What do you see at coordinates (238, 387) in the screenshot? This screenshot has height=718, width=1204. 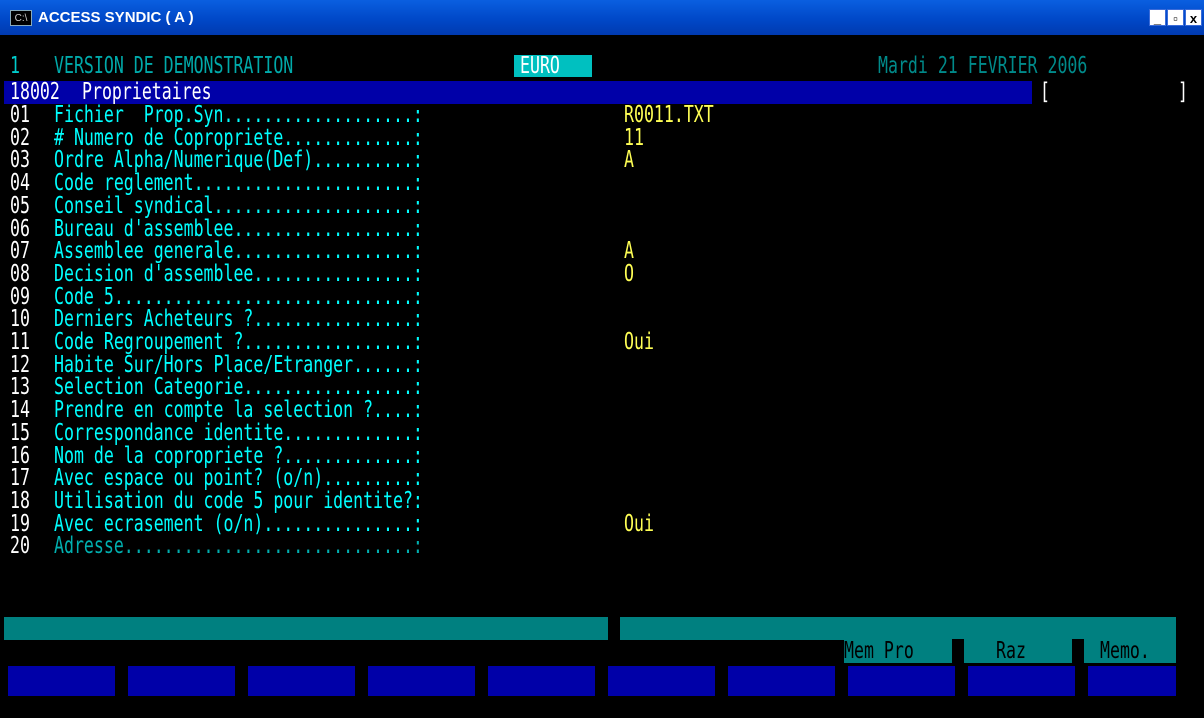 I see `field-label: Selection Categorie.................:` at bounding box center [238, 387].